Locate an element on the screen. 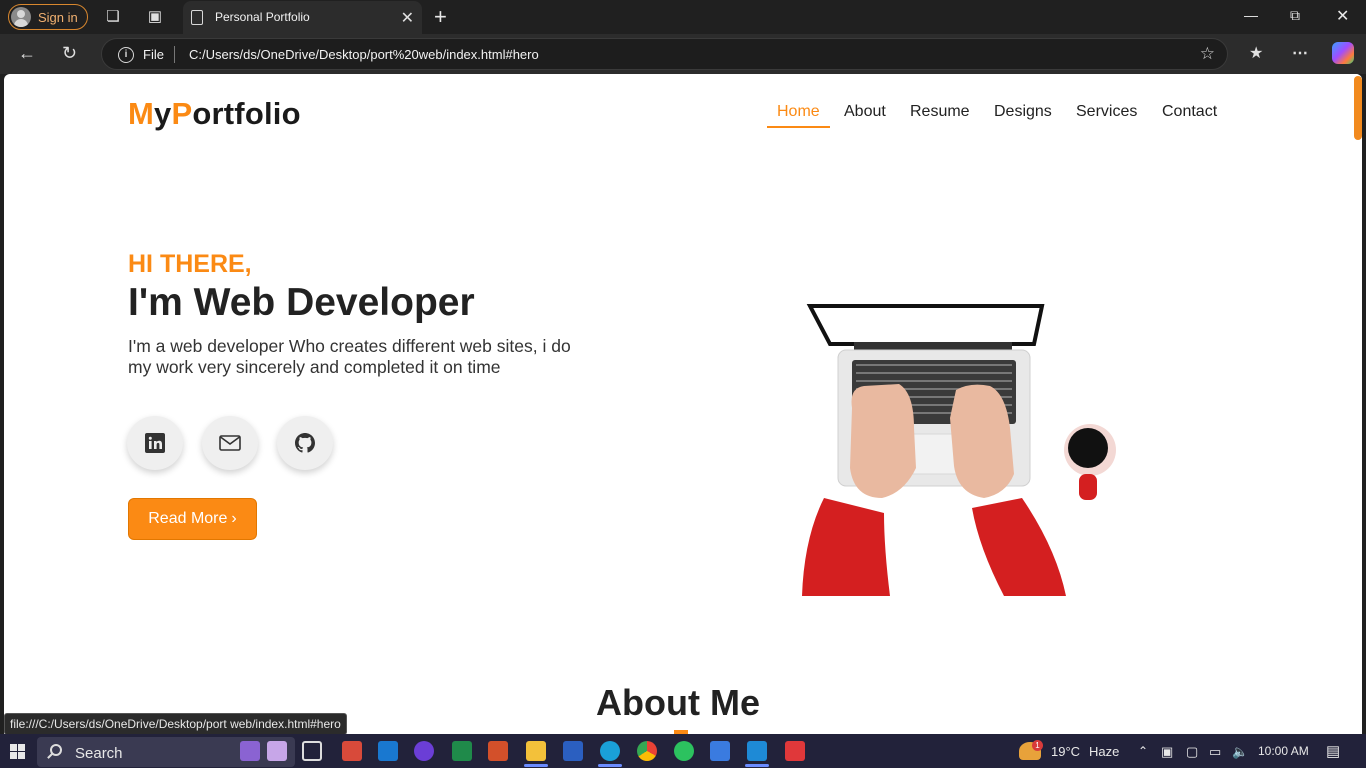  meet-now-icon: ▣ is located at coordinates (1167, 752).